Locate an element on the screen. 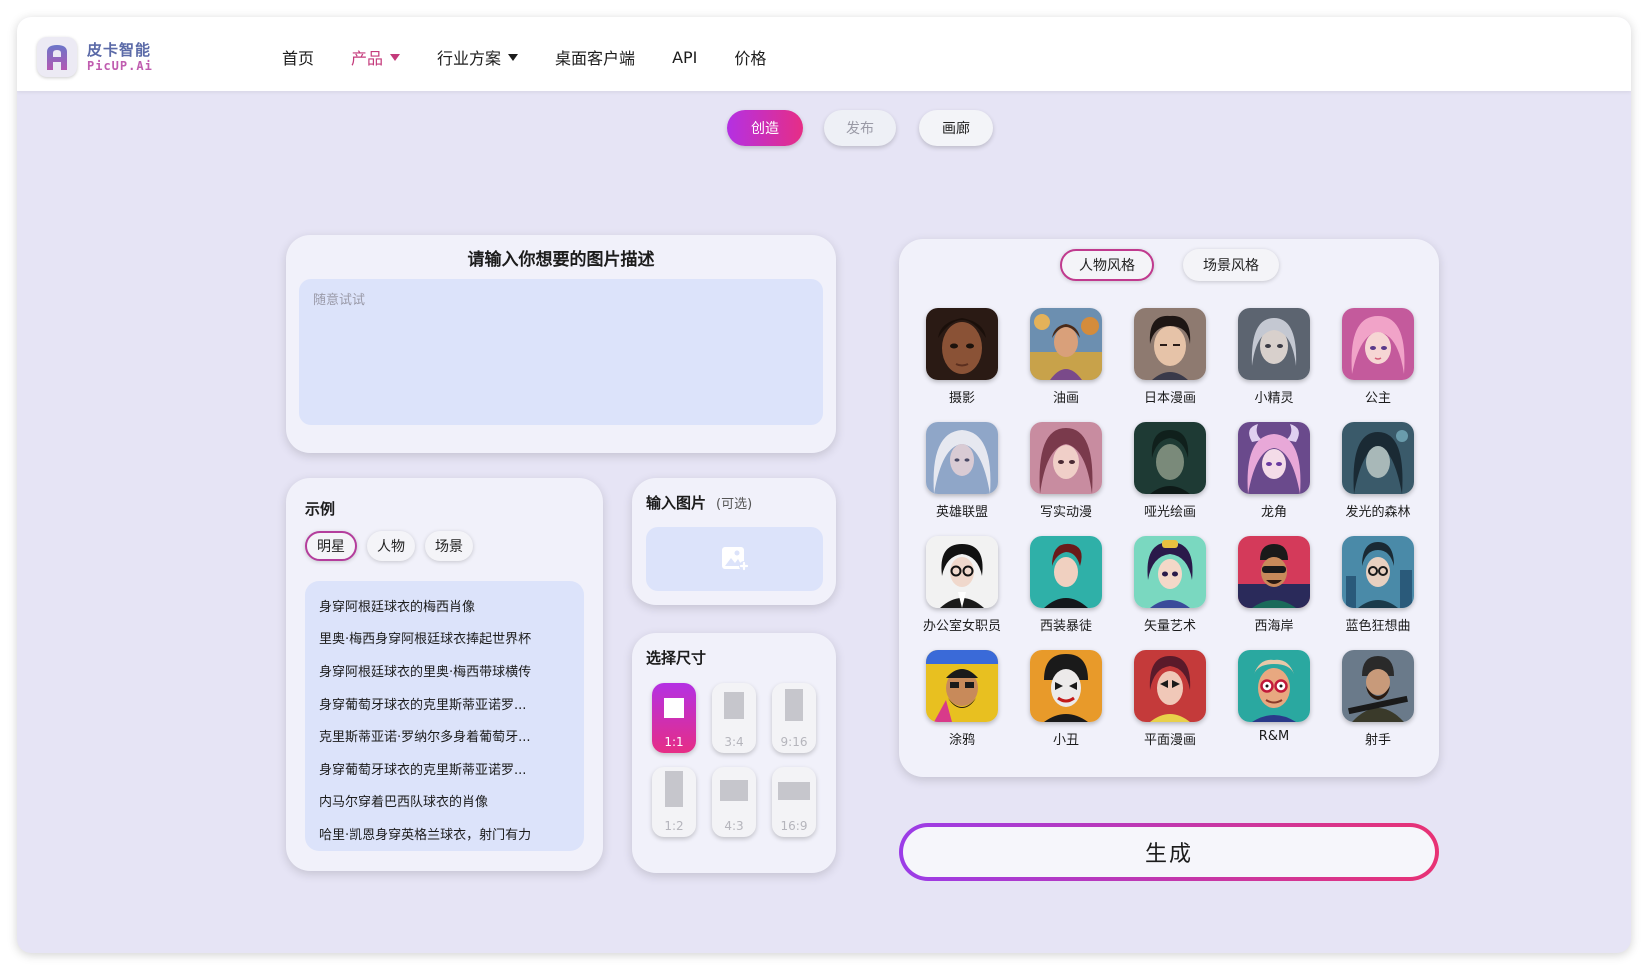  style-matte-painting: 哑光绘画 is located at coordinates (1170, 476).